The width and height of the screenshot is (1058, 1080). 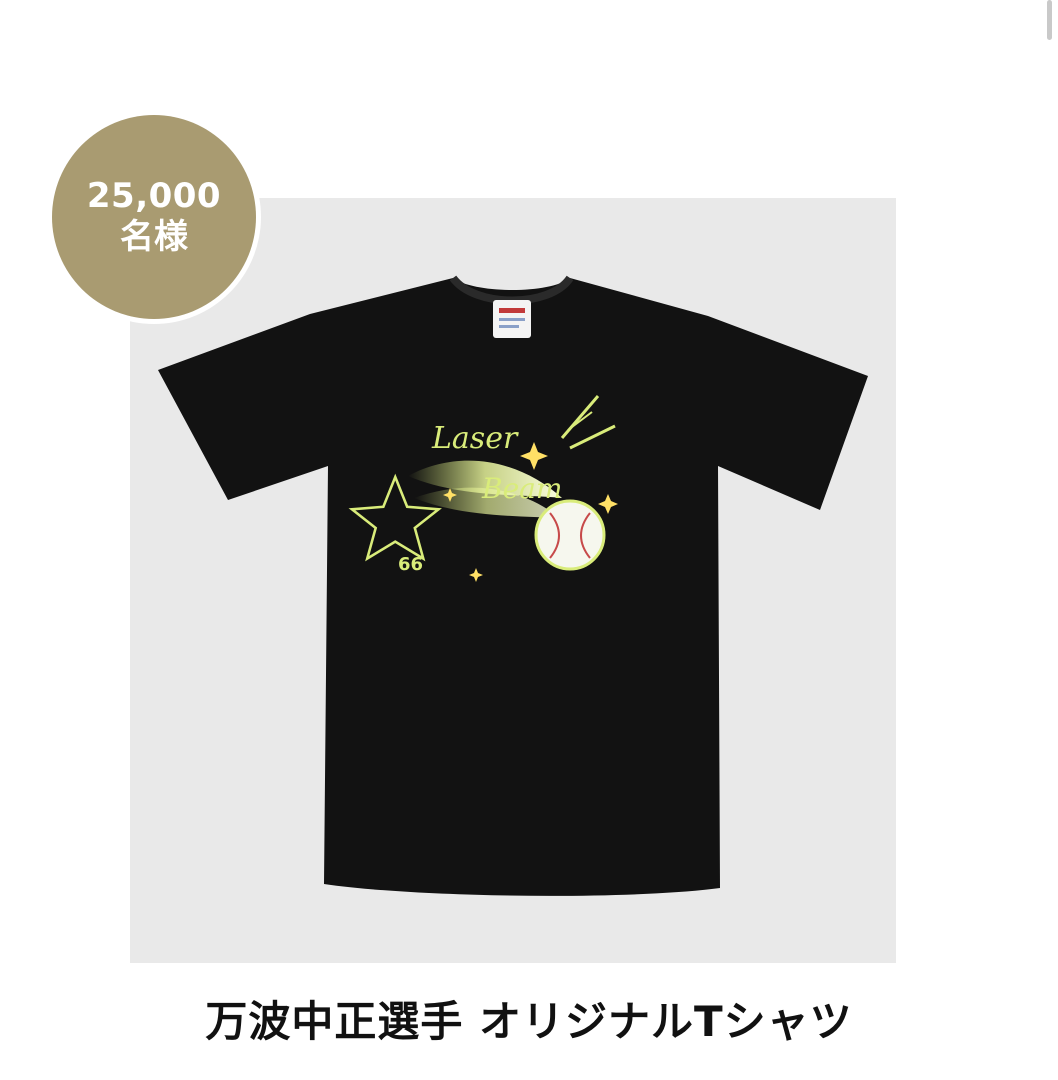 I want to click on print-text-line2: Beam, so click(x=521, y=488).